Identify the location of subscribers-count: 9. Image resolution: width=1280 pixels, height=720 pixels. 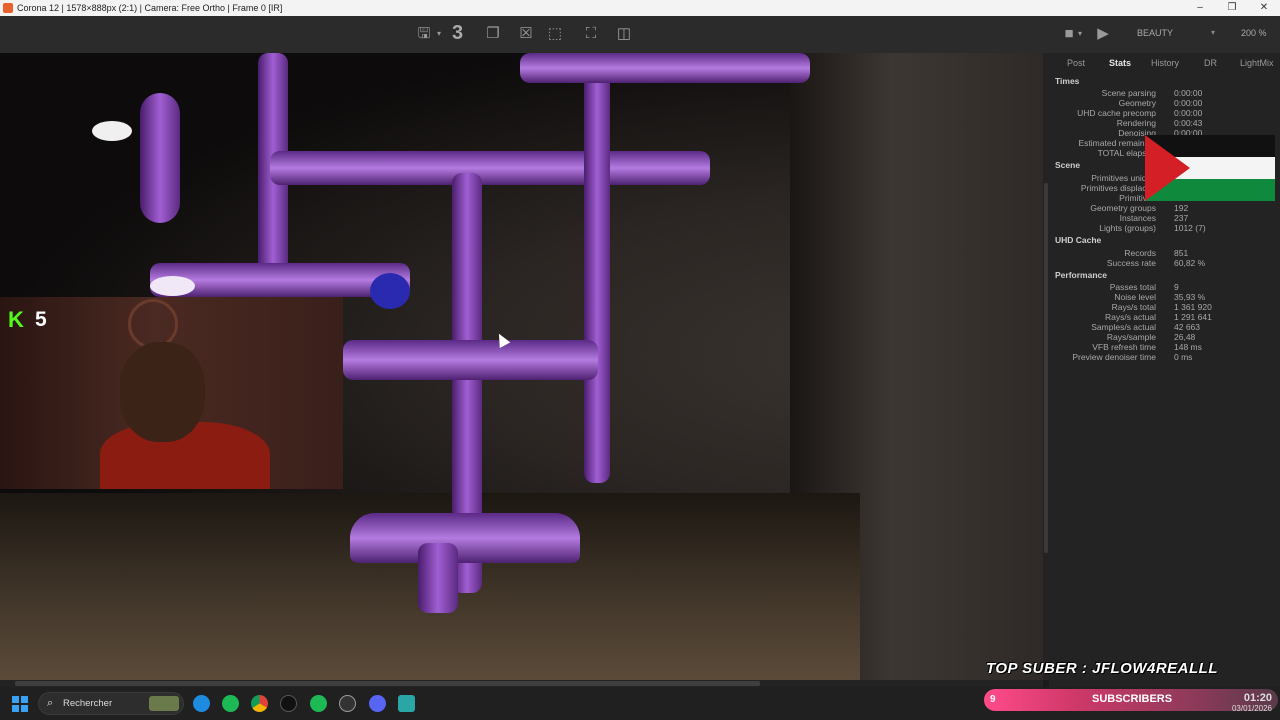
(993, 699).